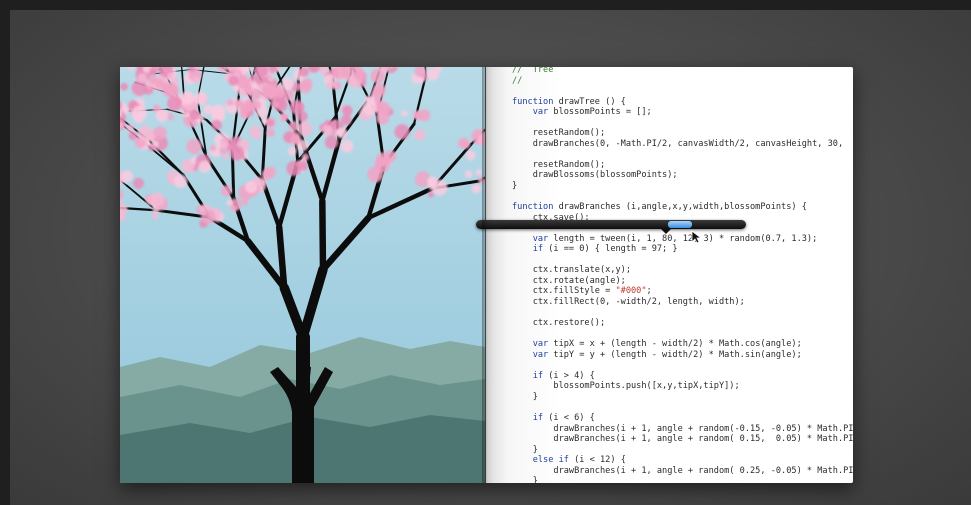 This screenshot has height=505, width=971. Describe the element at coordinates (696, 237) in the screenshot. I see `mouse-cursor-icon` at that location.